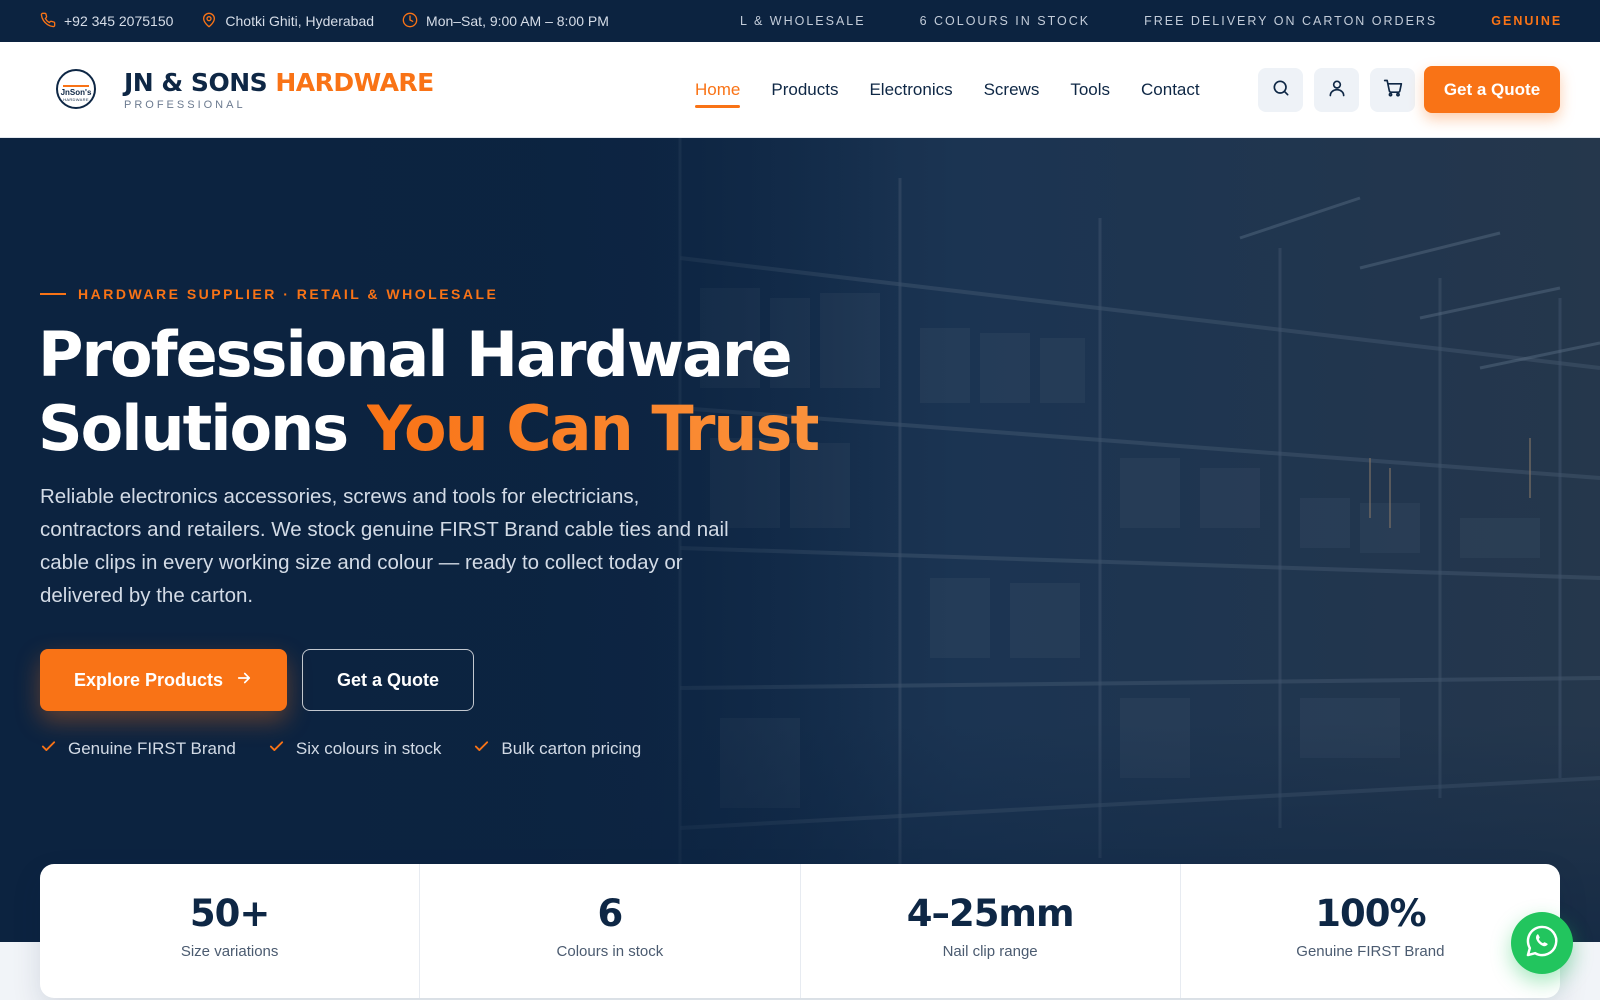 The height and width of the screenshot is (1000, 1600). Describe the element at coordinates (76, 99) in the screenshot. I see `logo-badge-subtext: HARDWARE` at that location.